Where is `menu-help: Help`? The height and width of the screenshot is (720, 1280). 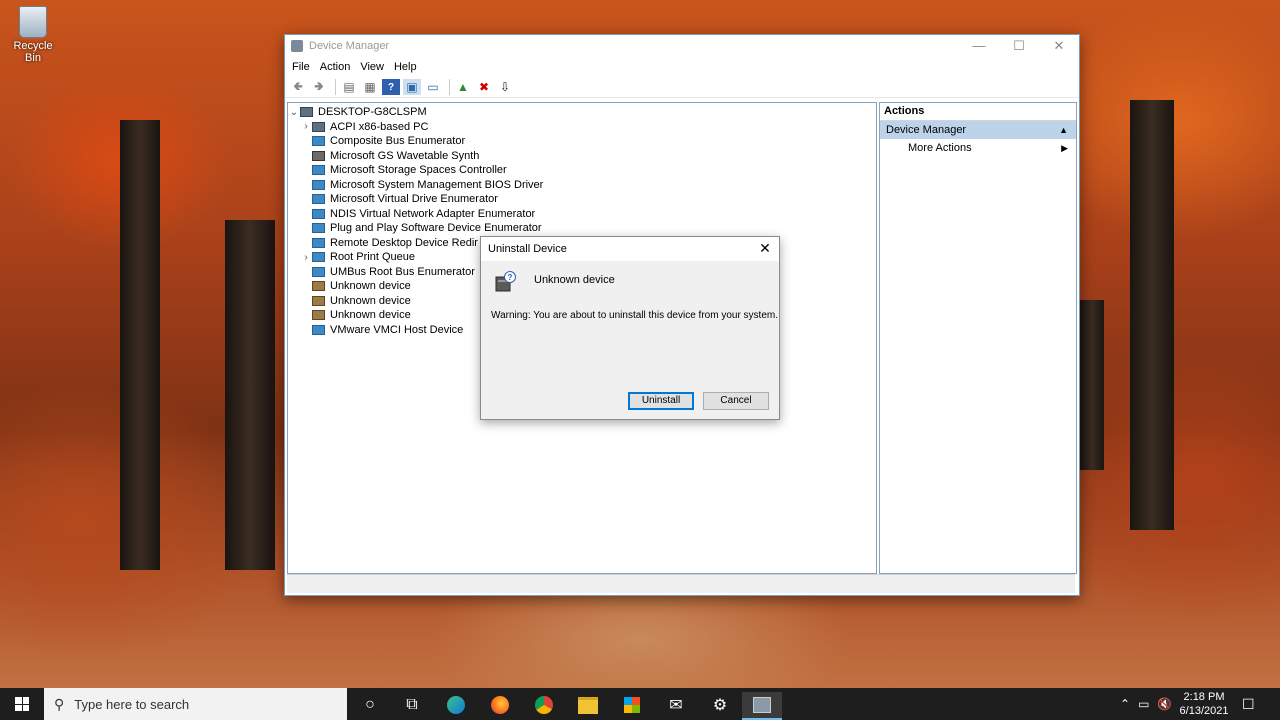
menu-help: Help is located at coordinates (405, 67).